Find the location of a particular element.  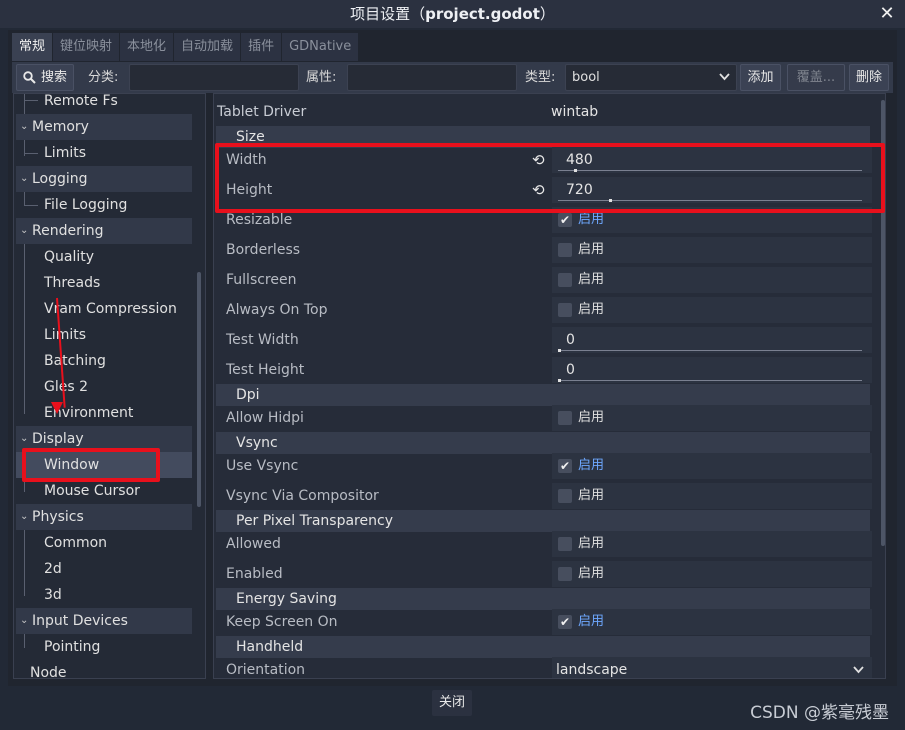

highlight-box-size is located at coordinates (550, 178).